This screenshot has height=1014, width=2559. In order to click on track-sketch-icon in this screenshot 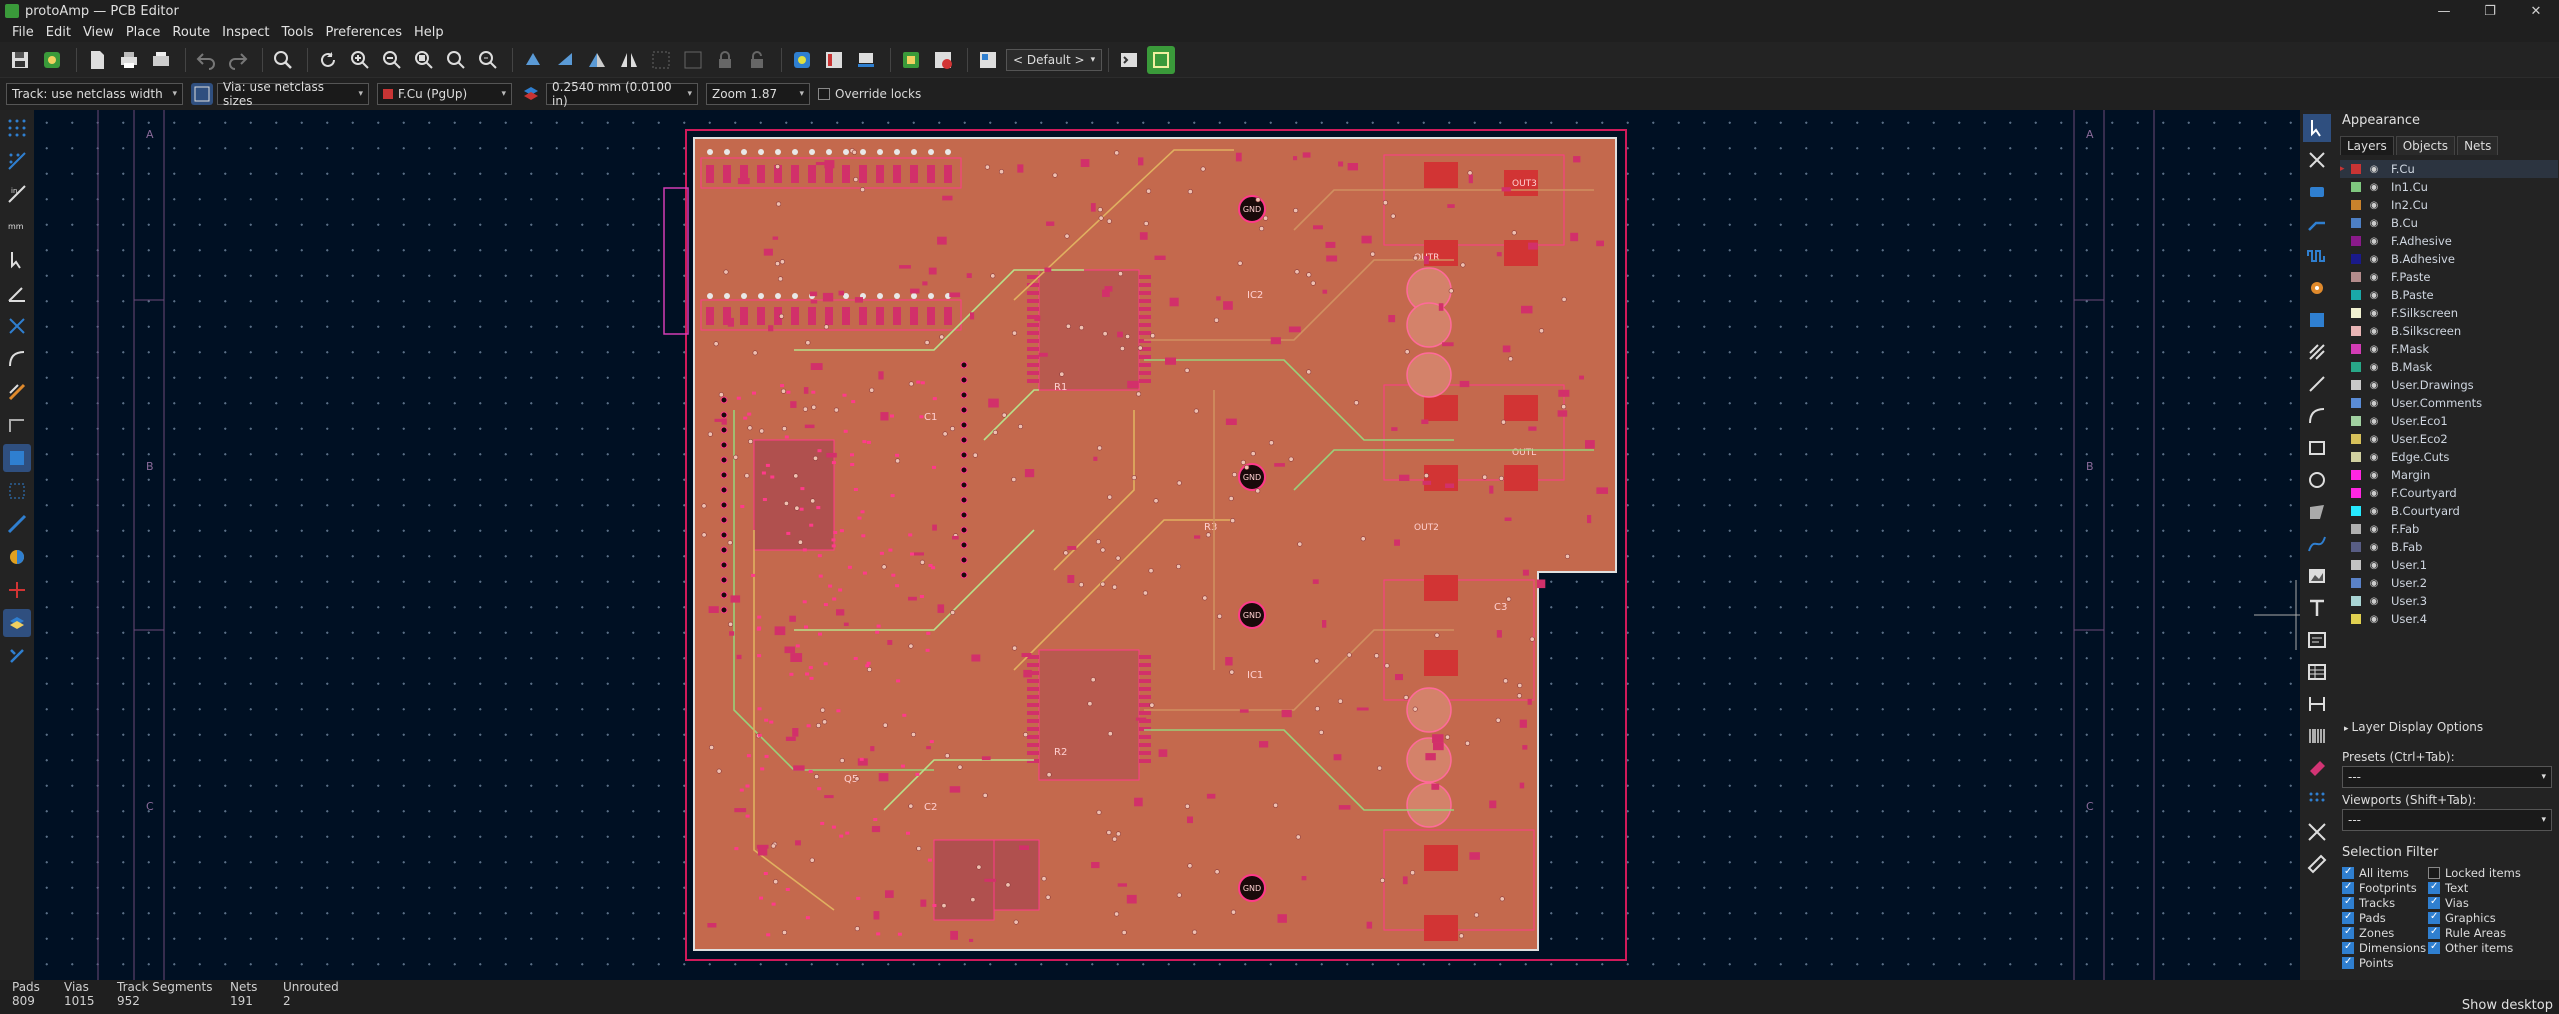, I will do `click(17, 524)`.